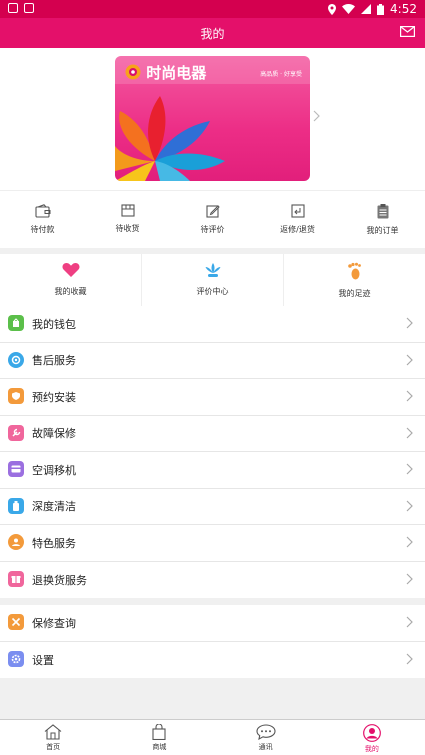 This screenshot has height=755, width=425. Describe the element at coordinates (366, 9) in the screenshot. I see `signal-icon` at that location.